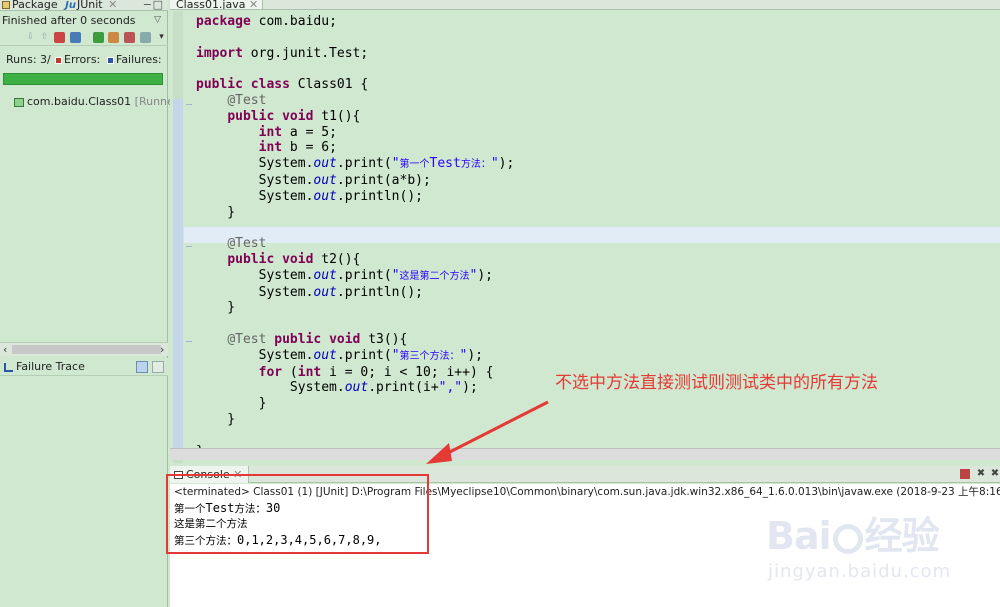 This screenshot has height=607, width=1000. I want to click on package-icon, so click(6, 5).